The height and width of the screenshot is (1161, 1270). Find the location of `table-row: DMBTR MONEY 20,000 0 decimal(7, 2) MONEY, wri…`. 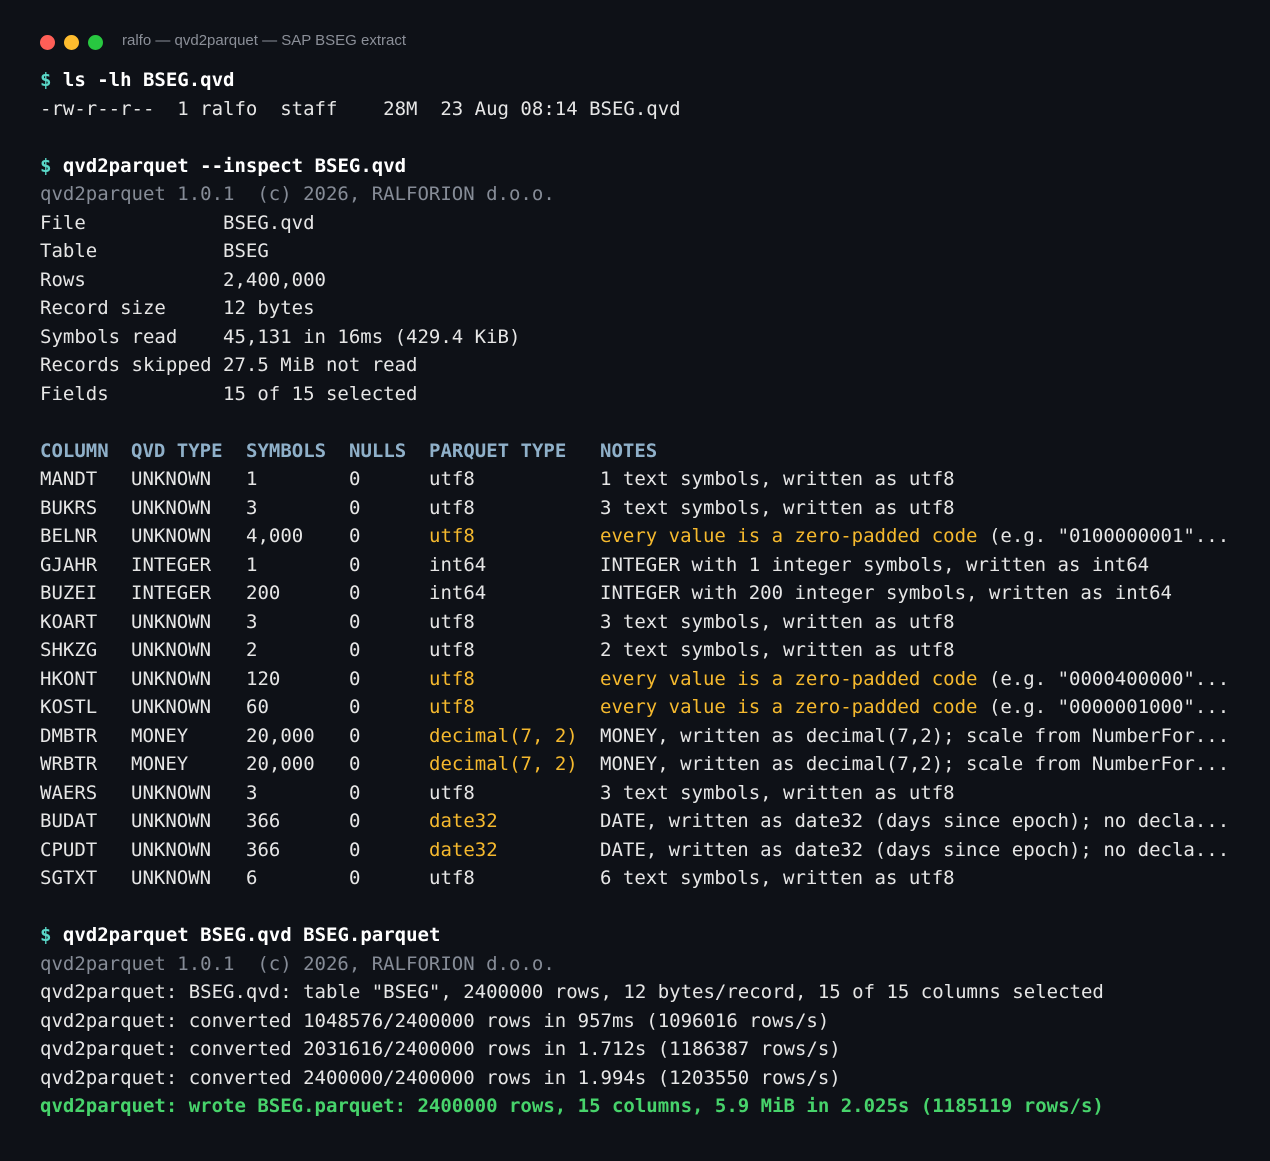

table-row: DMBTR MONEY 20,000 0 decimal(7, 2) MONEY, wri… is located at coordinates (650, 736).